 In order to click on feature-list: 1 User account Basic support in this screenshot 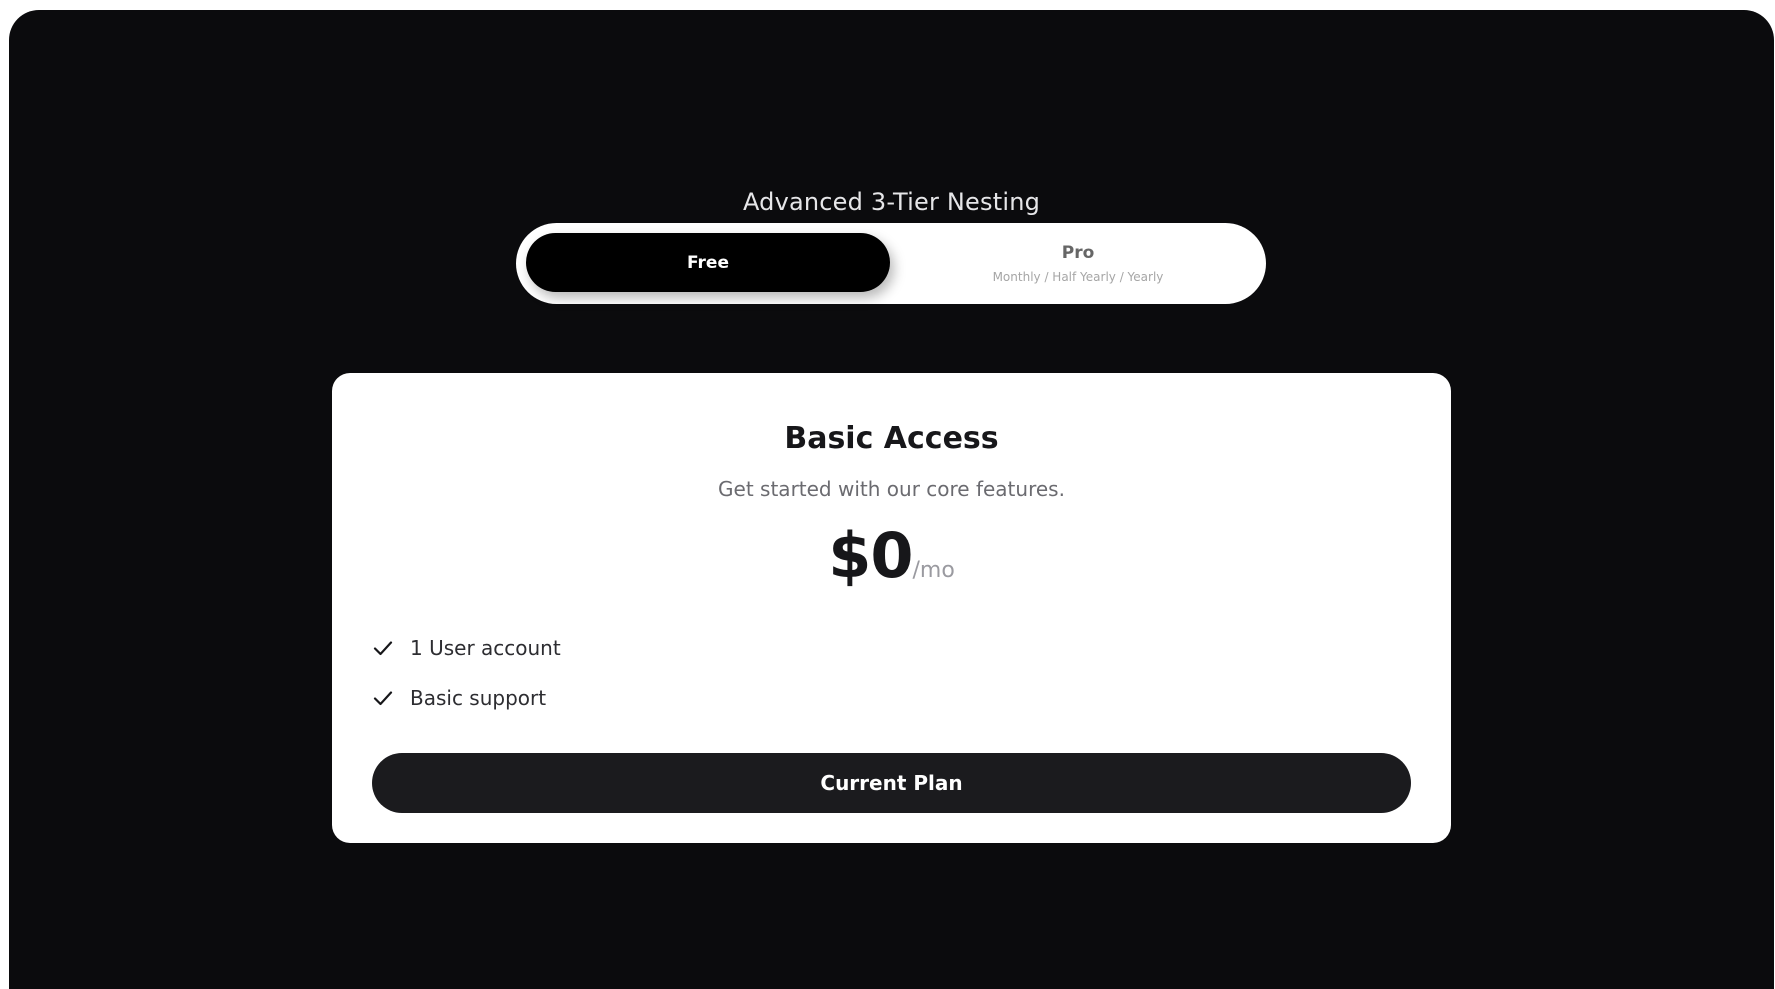, I will do `click(466, 673)`.